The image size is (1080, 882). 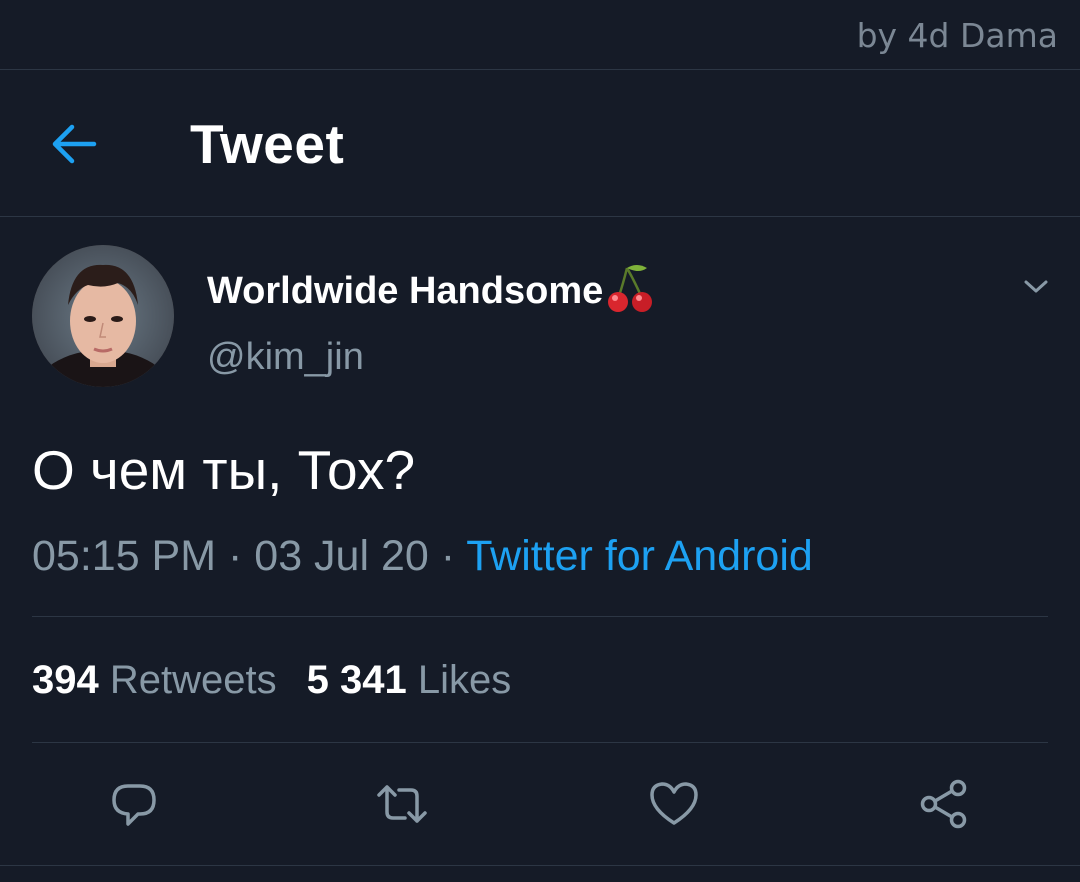 I want to click on tweet-time: 05:15 PM, so click(x=124, y=556).